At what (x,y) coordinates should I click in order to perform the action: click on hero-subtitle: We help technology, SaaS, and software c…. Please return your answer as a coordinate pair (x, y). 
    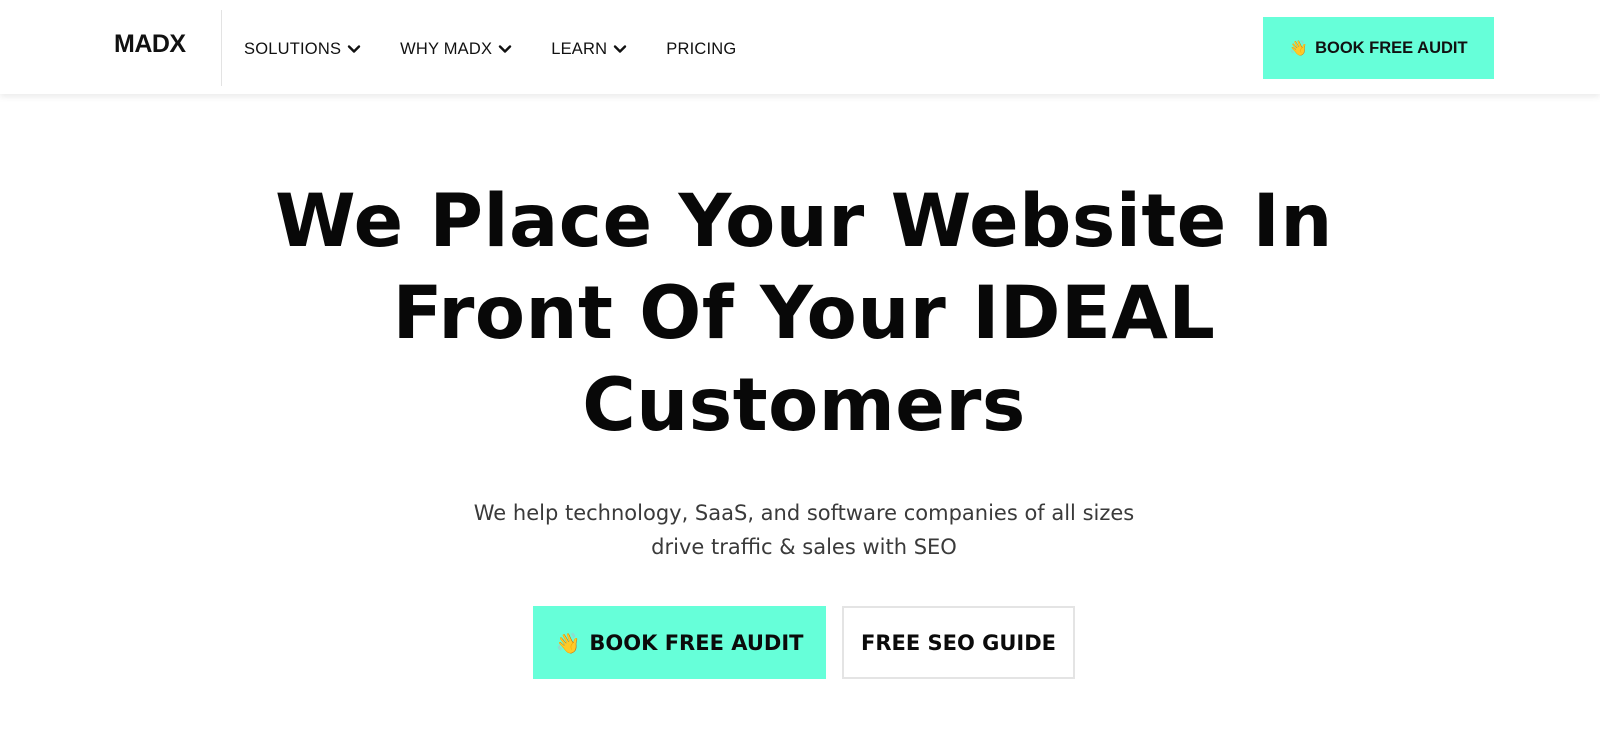
    Looking at the image, I should click on (804, 530).